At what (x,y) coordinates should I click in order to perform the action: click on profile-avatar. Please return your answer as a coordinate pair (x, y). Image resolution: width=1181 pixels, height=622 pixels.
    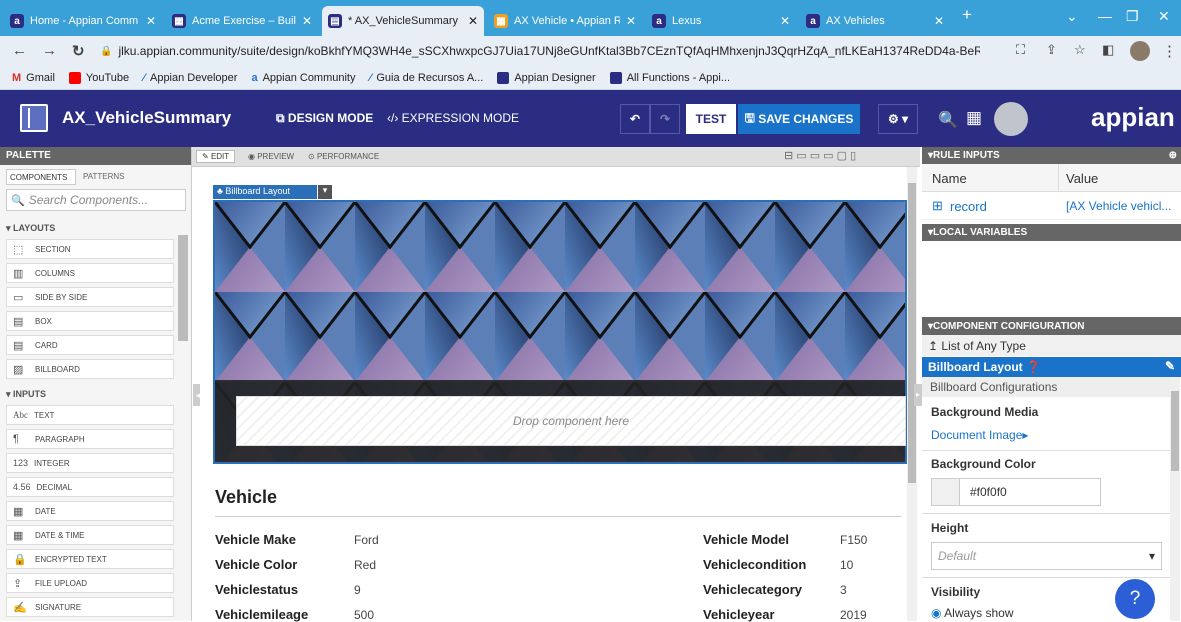
    Looking at the image, I should click on (1140, 51).